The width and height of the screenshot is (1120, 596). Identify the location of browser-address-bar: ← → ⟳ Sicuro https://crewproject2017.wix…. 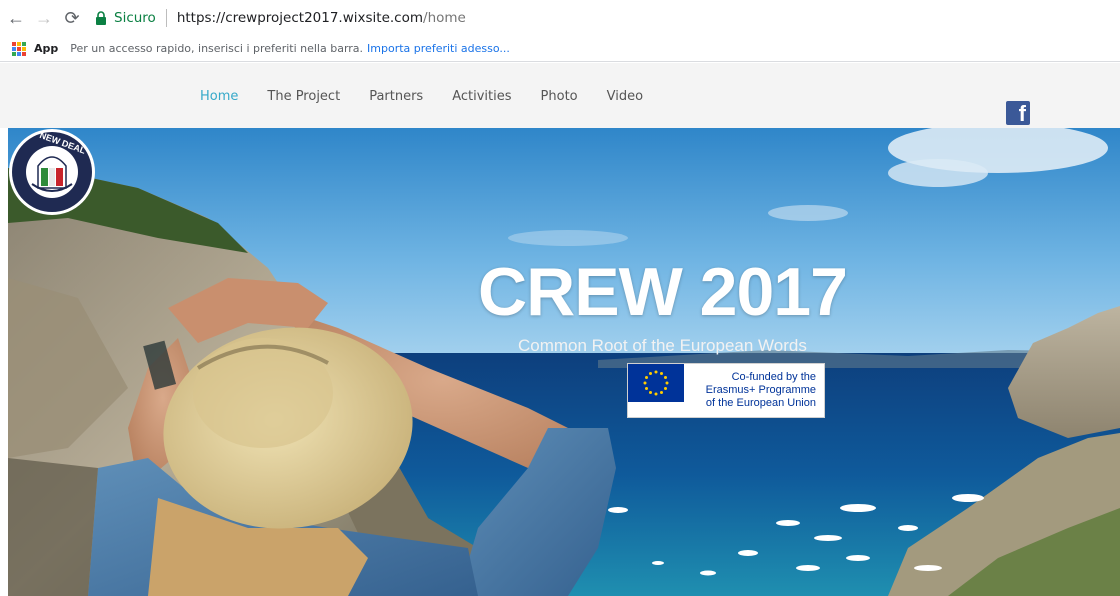
(560, 18).